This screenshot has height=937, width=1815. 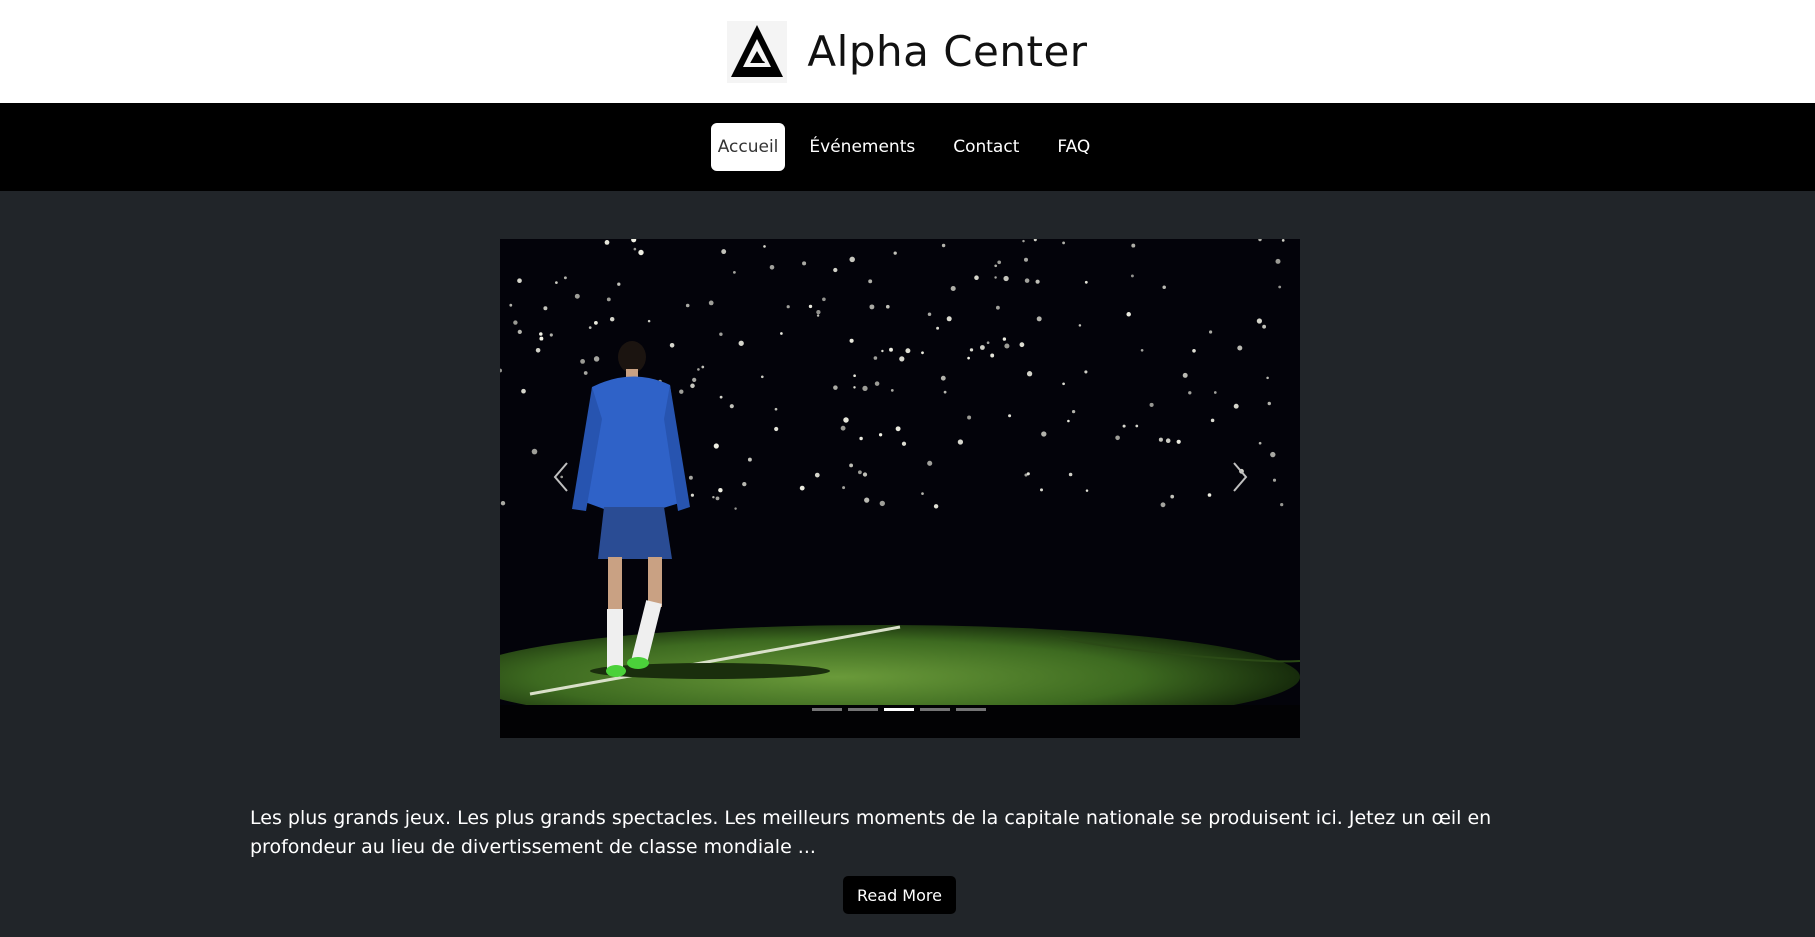 I want to click on carousel-indicators, so click(x=899, y=709).